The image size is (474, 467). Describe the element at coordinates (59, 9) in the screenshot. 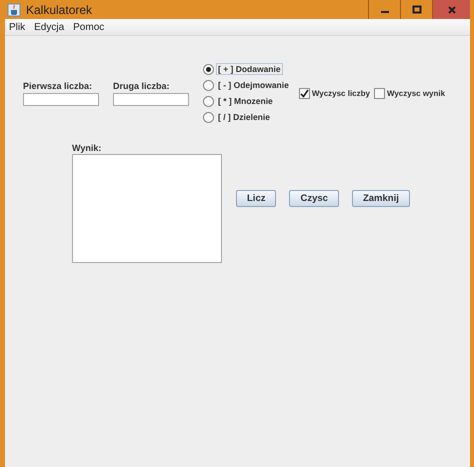

I see `window-title: Kalkulatorek` at that location.